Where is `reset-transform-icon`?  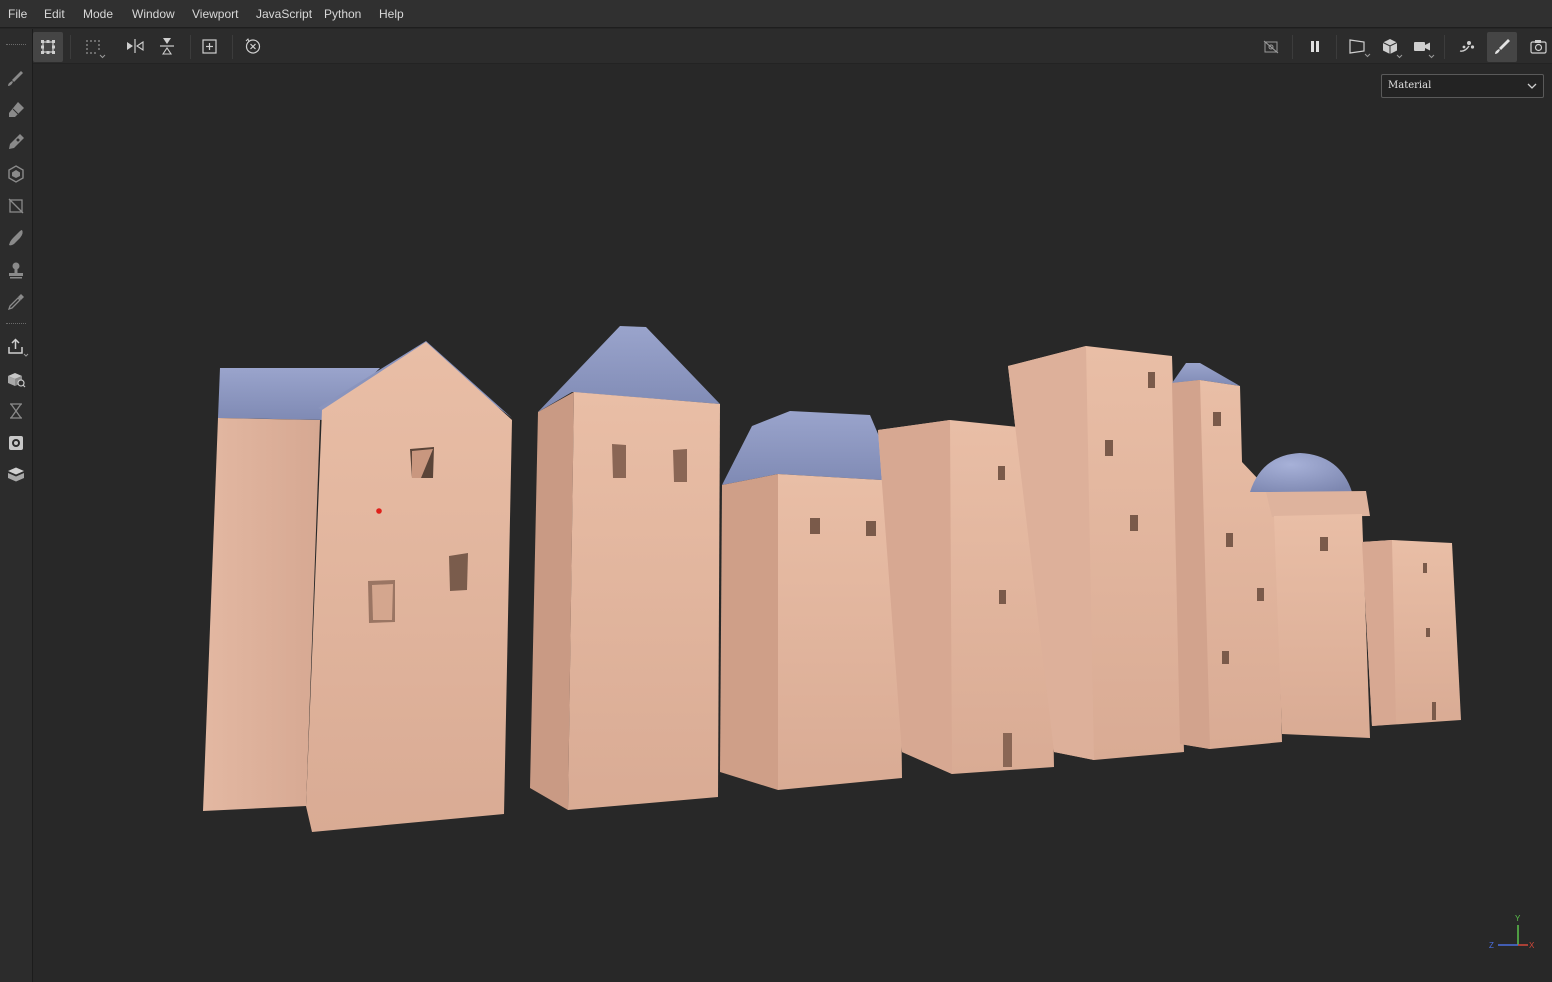 reset-transform-icon is located at coordinates (253, 47).